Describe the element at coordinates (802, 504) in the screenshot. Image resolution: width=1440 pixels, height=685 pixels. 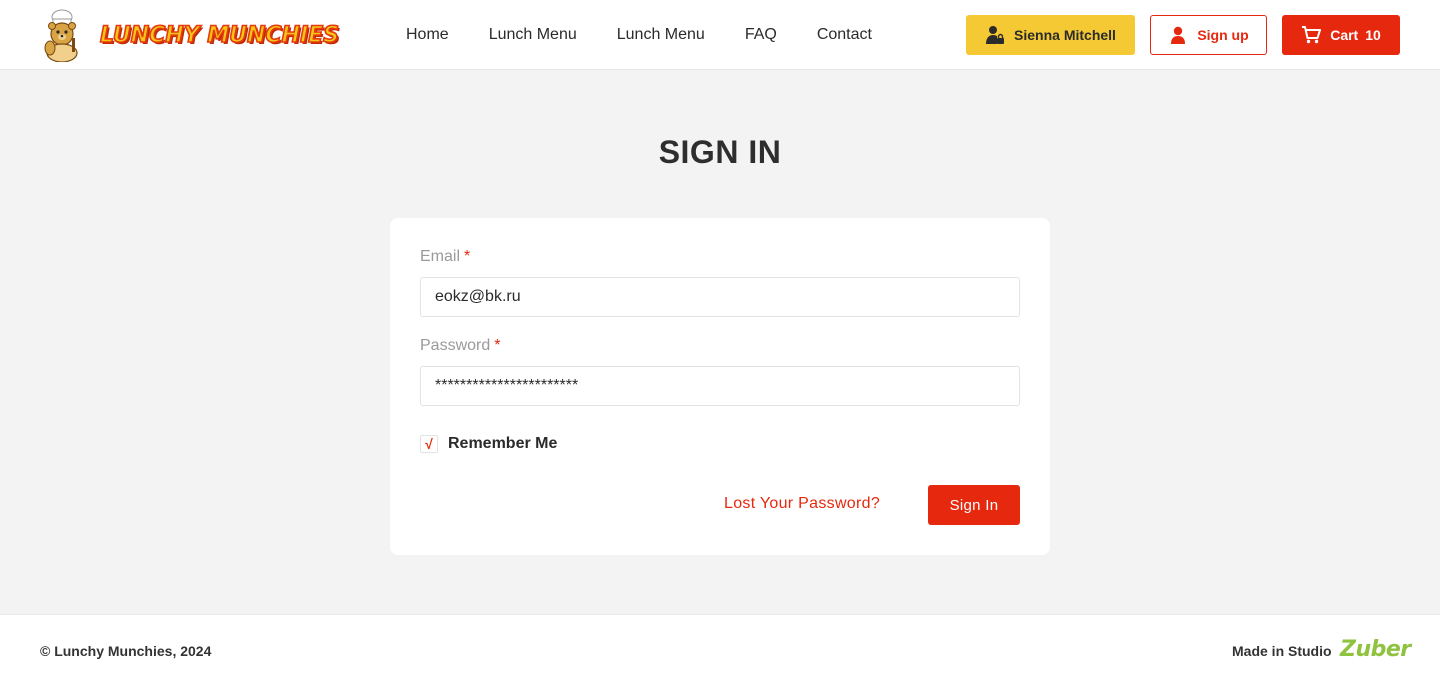
I see `lost-password-link: Lost Your Password?` at that location.